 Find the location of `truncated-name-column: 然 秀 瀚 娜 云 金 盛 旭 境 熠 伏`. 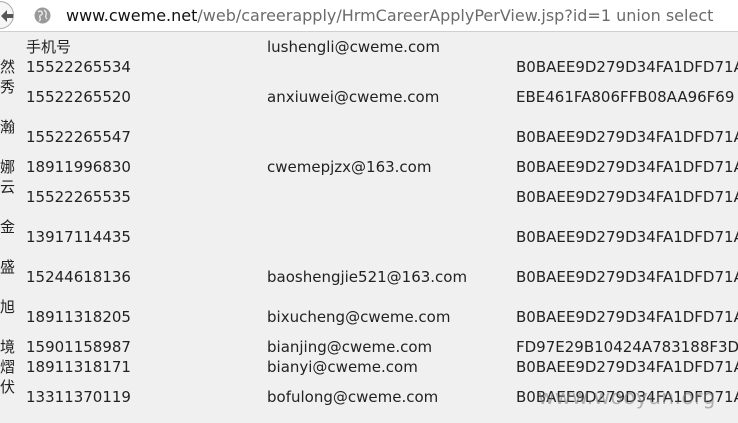

truncated-name-column: 然 秀 瀚 娜 云 金 盛 旭 境 熠 伏 is located at coordinates (11, 211).